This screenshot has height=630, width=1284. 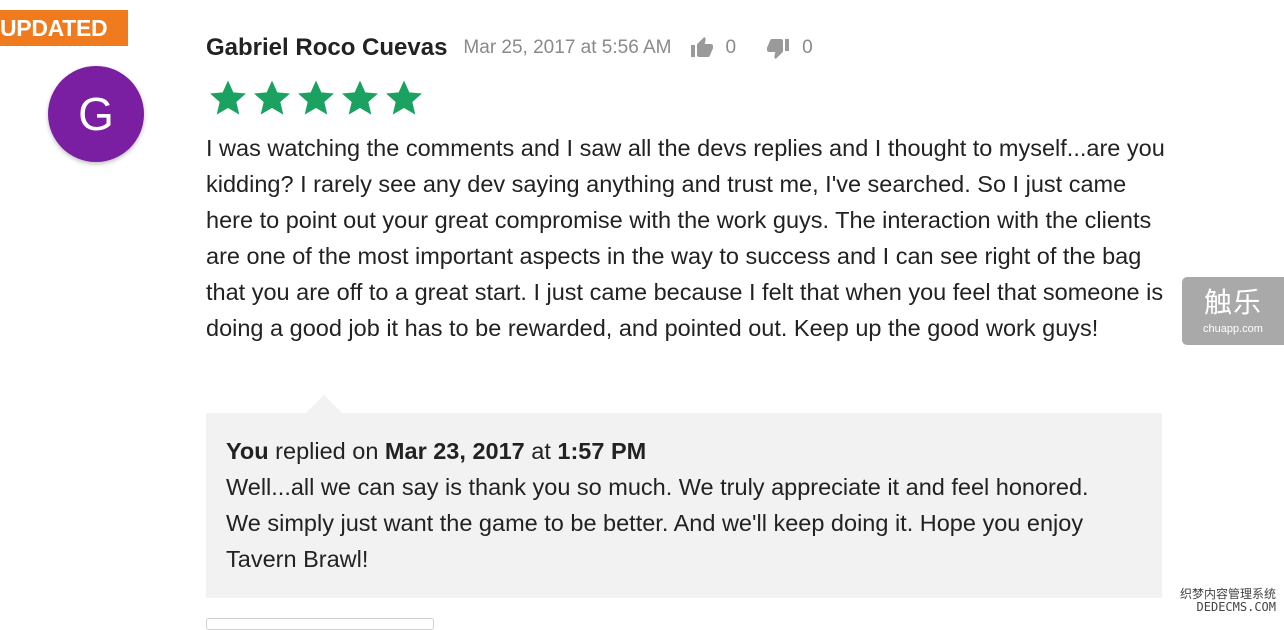 I want to click on watermark-line2: DEDECMS.COM, so click(x=1236, y=607).